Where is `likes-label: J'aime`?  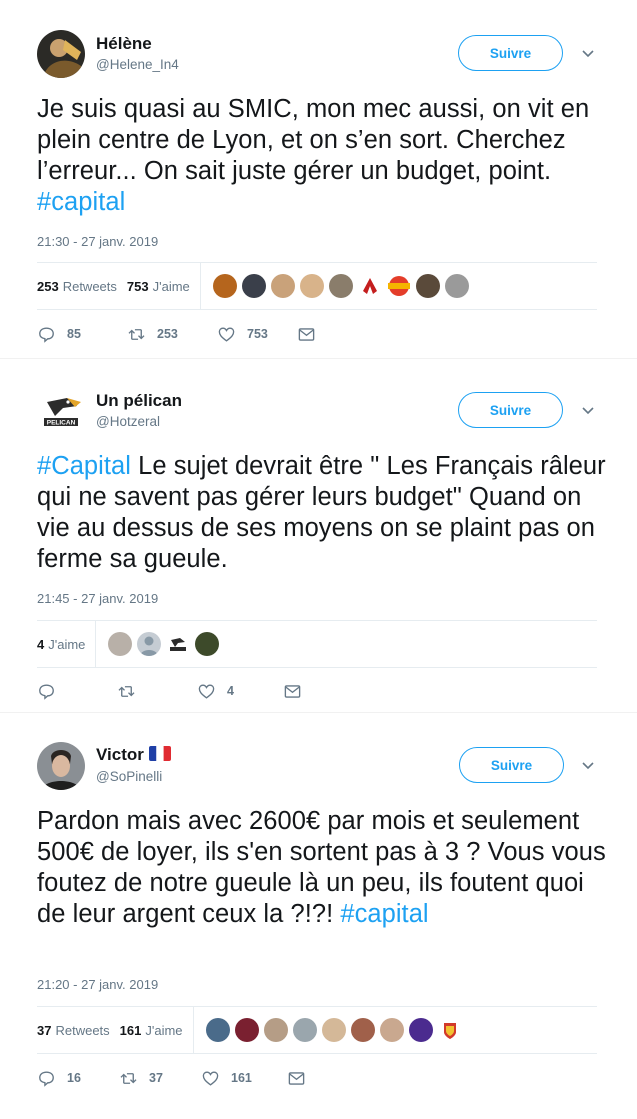
likes-label: J'aime is located at coordinates (171, 286).